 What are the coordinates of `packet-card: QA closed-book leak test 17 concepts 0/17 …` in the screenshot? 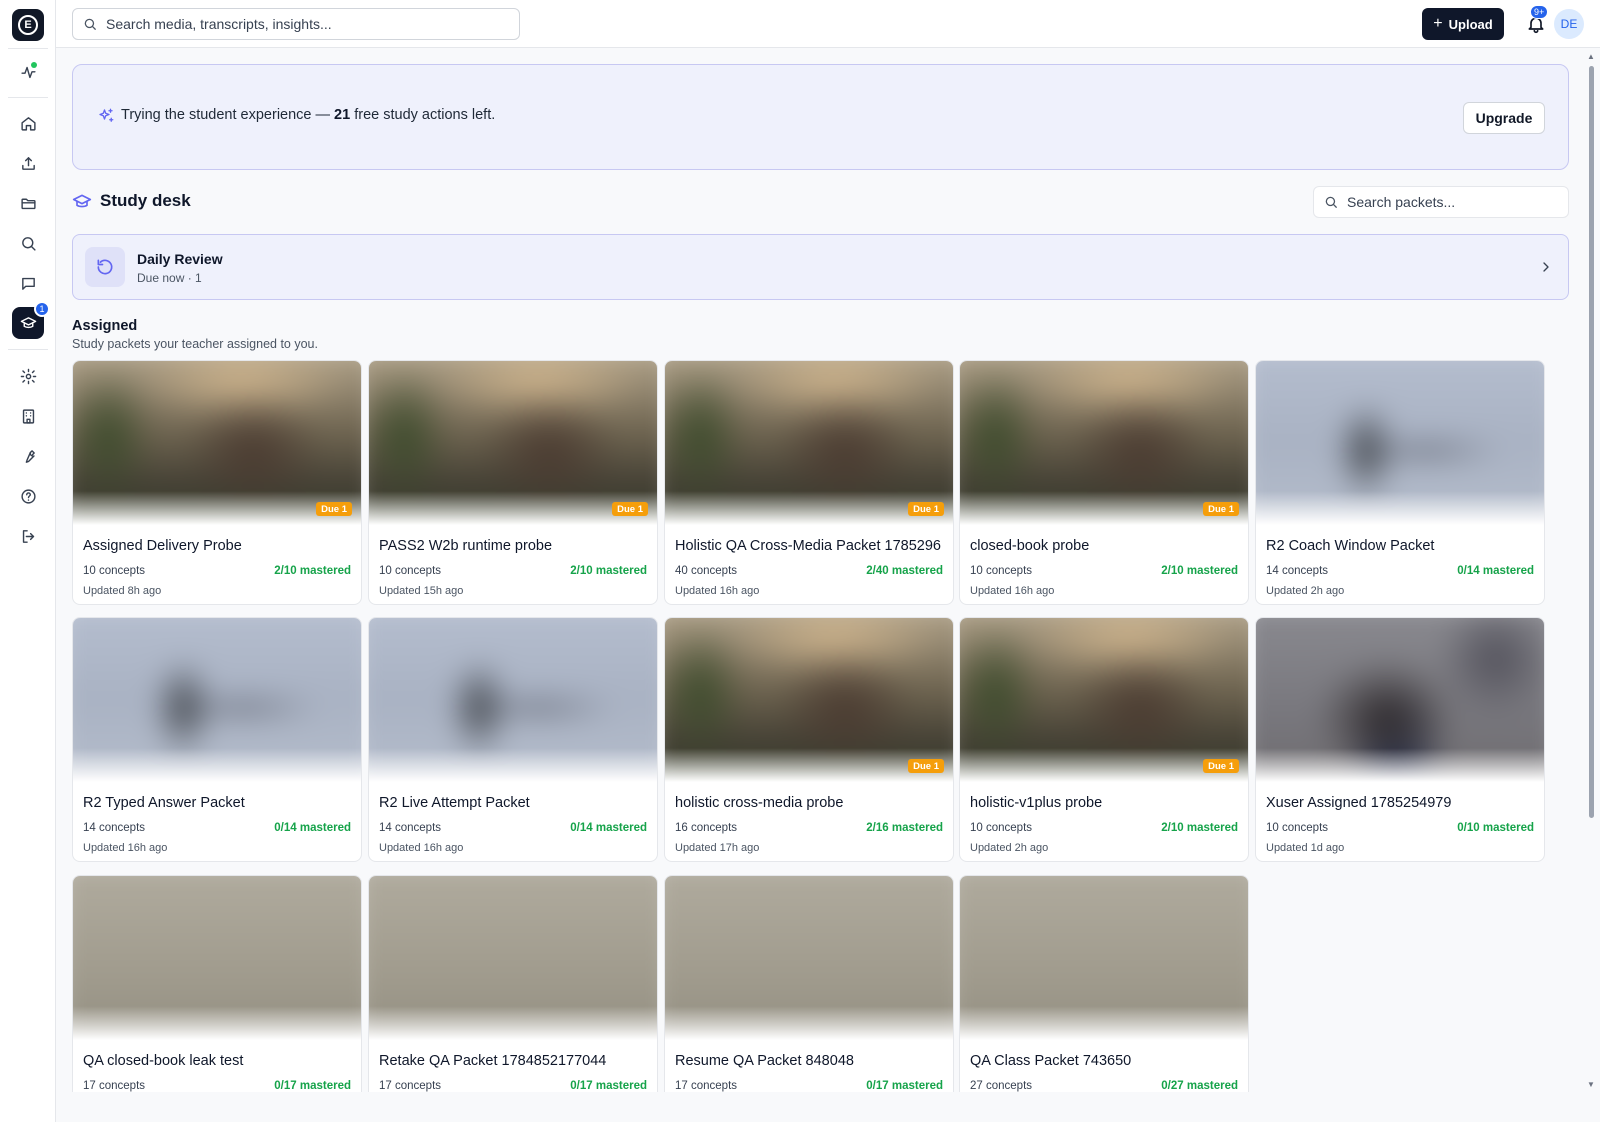 It's located at (217, 983).